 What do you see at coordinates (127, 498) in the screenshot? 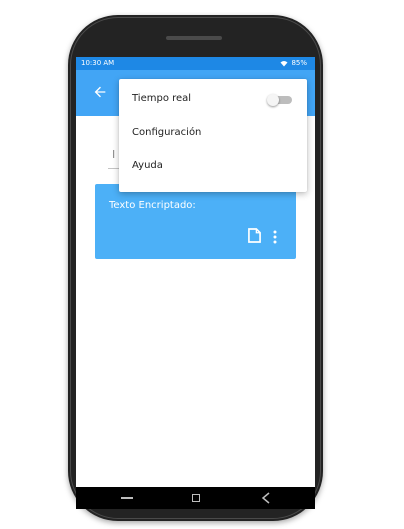
I see `recent-apps-icon` at bounding box center [127, 498].